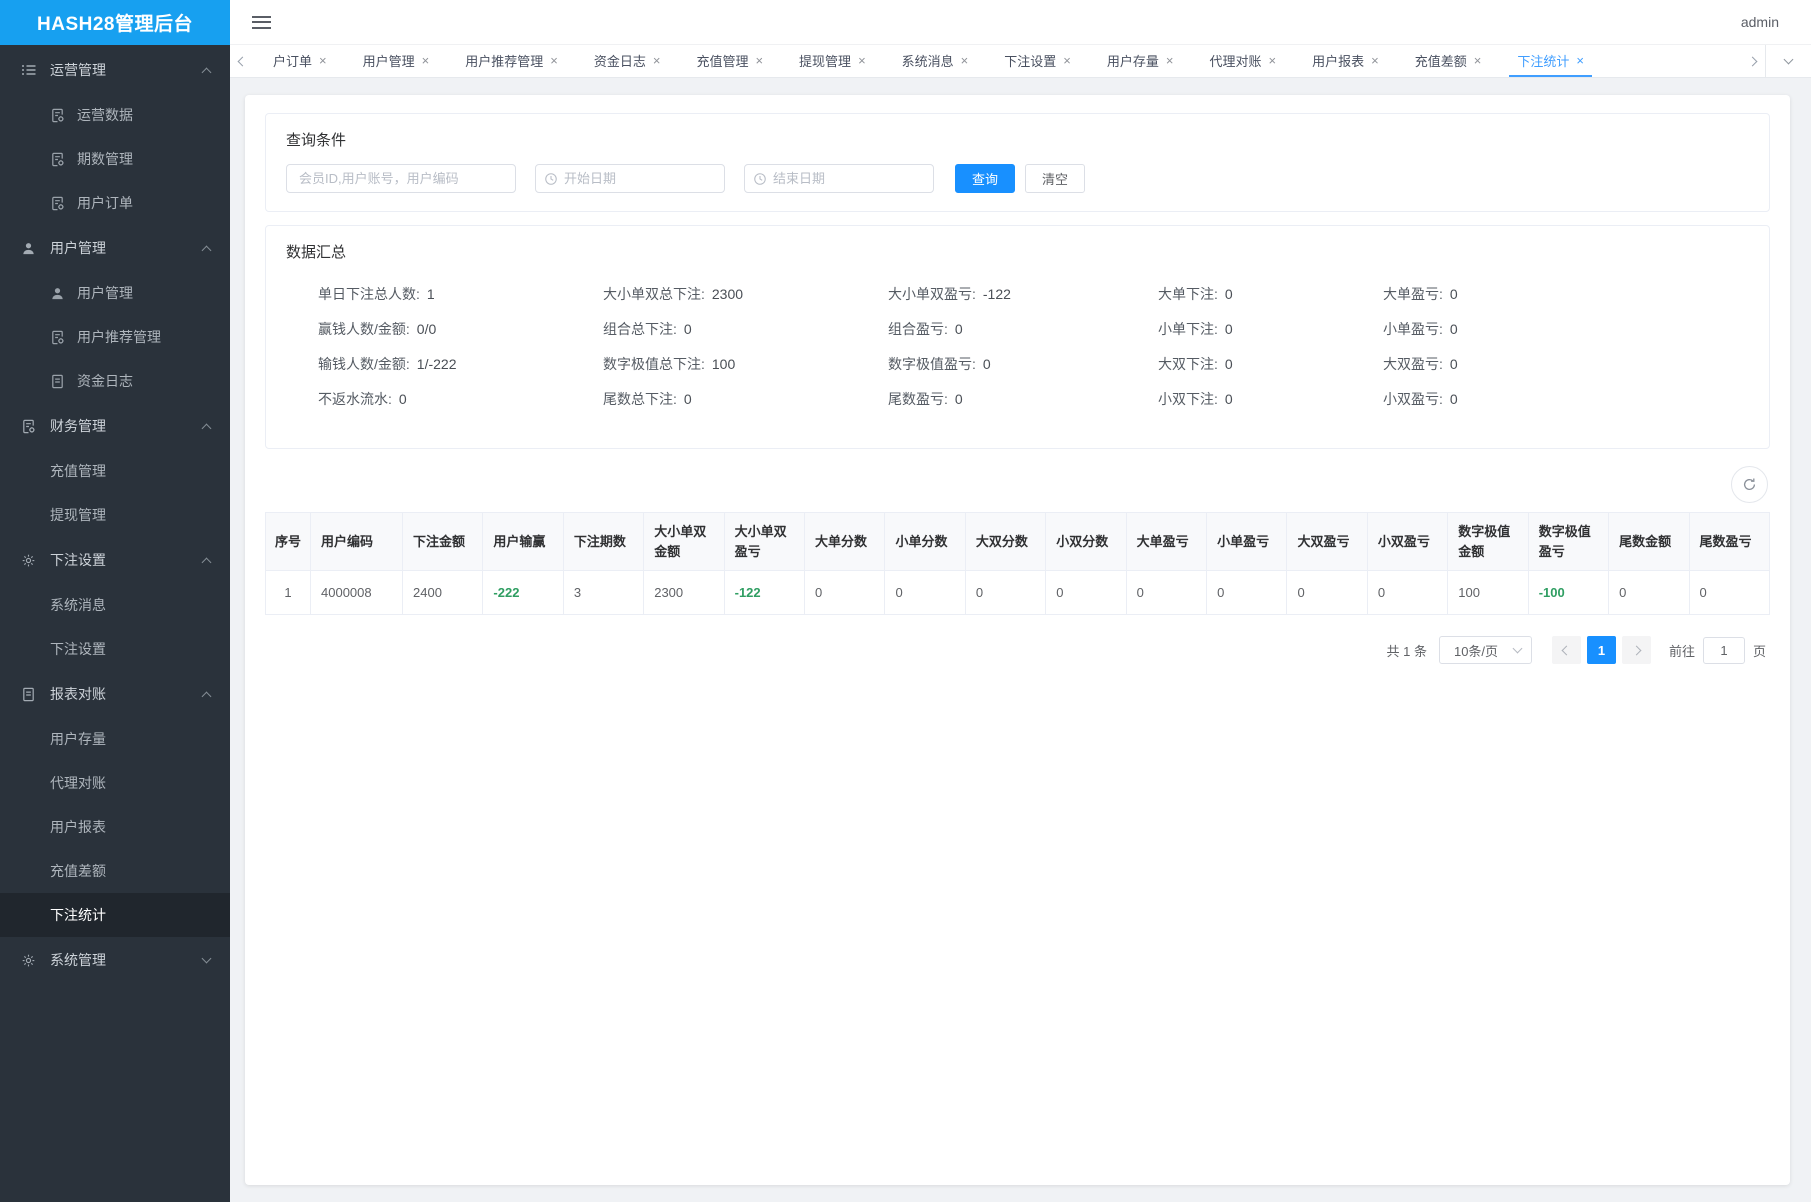 The height and width of the screenshot is (1202, 1811). What do you see at coordinates (115, 515) in the screenshot?
I see `sidebar-item-withdraw-management: 提现管理` at bounding box center [115, 515].